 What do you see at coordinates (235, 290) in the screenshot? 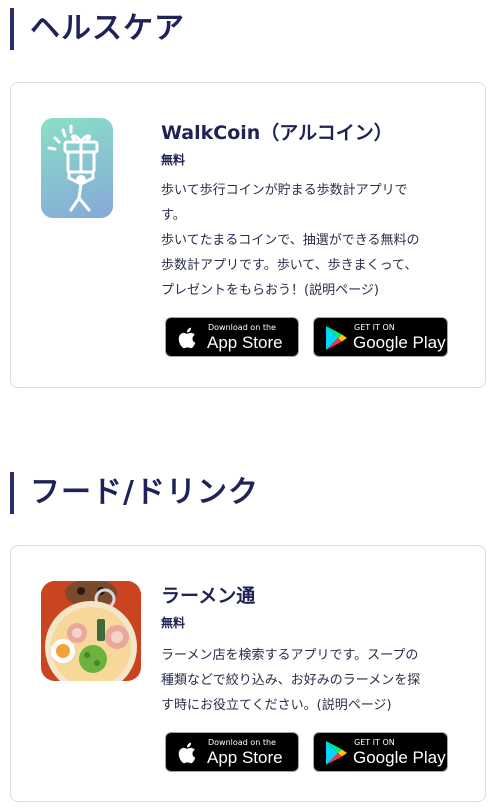
I see `desc-line-text: プレゼントをもらおう！(` at bounding box center [235, 290].